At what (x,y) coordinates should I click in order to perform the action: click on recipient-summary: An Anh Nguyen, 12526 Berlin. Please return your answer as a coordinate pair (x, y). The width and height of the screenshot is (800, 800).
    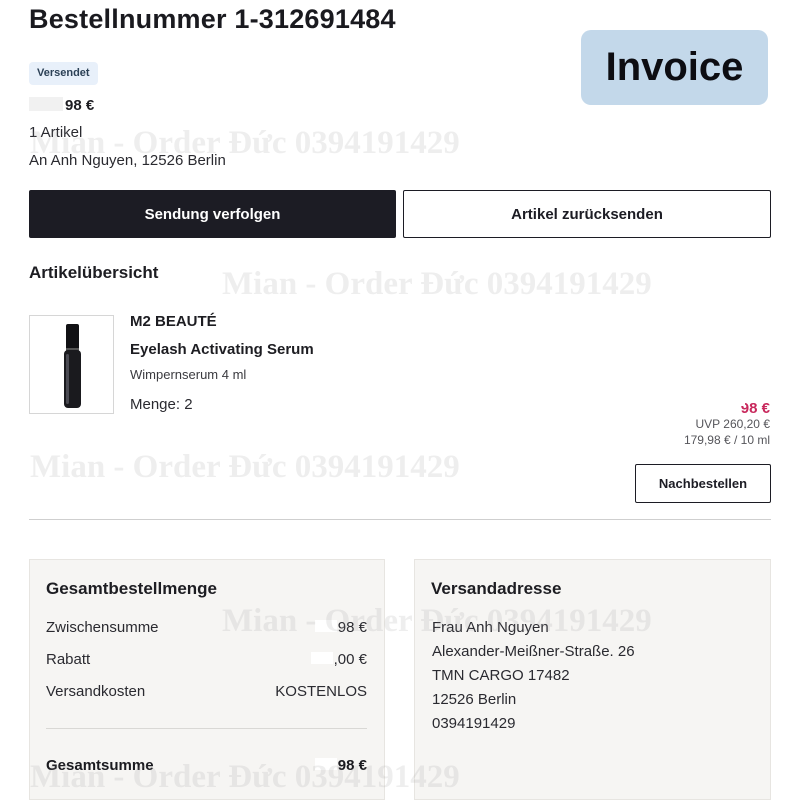
    Looking at the image, I should click on (127, 160).